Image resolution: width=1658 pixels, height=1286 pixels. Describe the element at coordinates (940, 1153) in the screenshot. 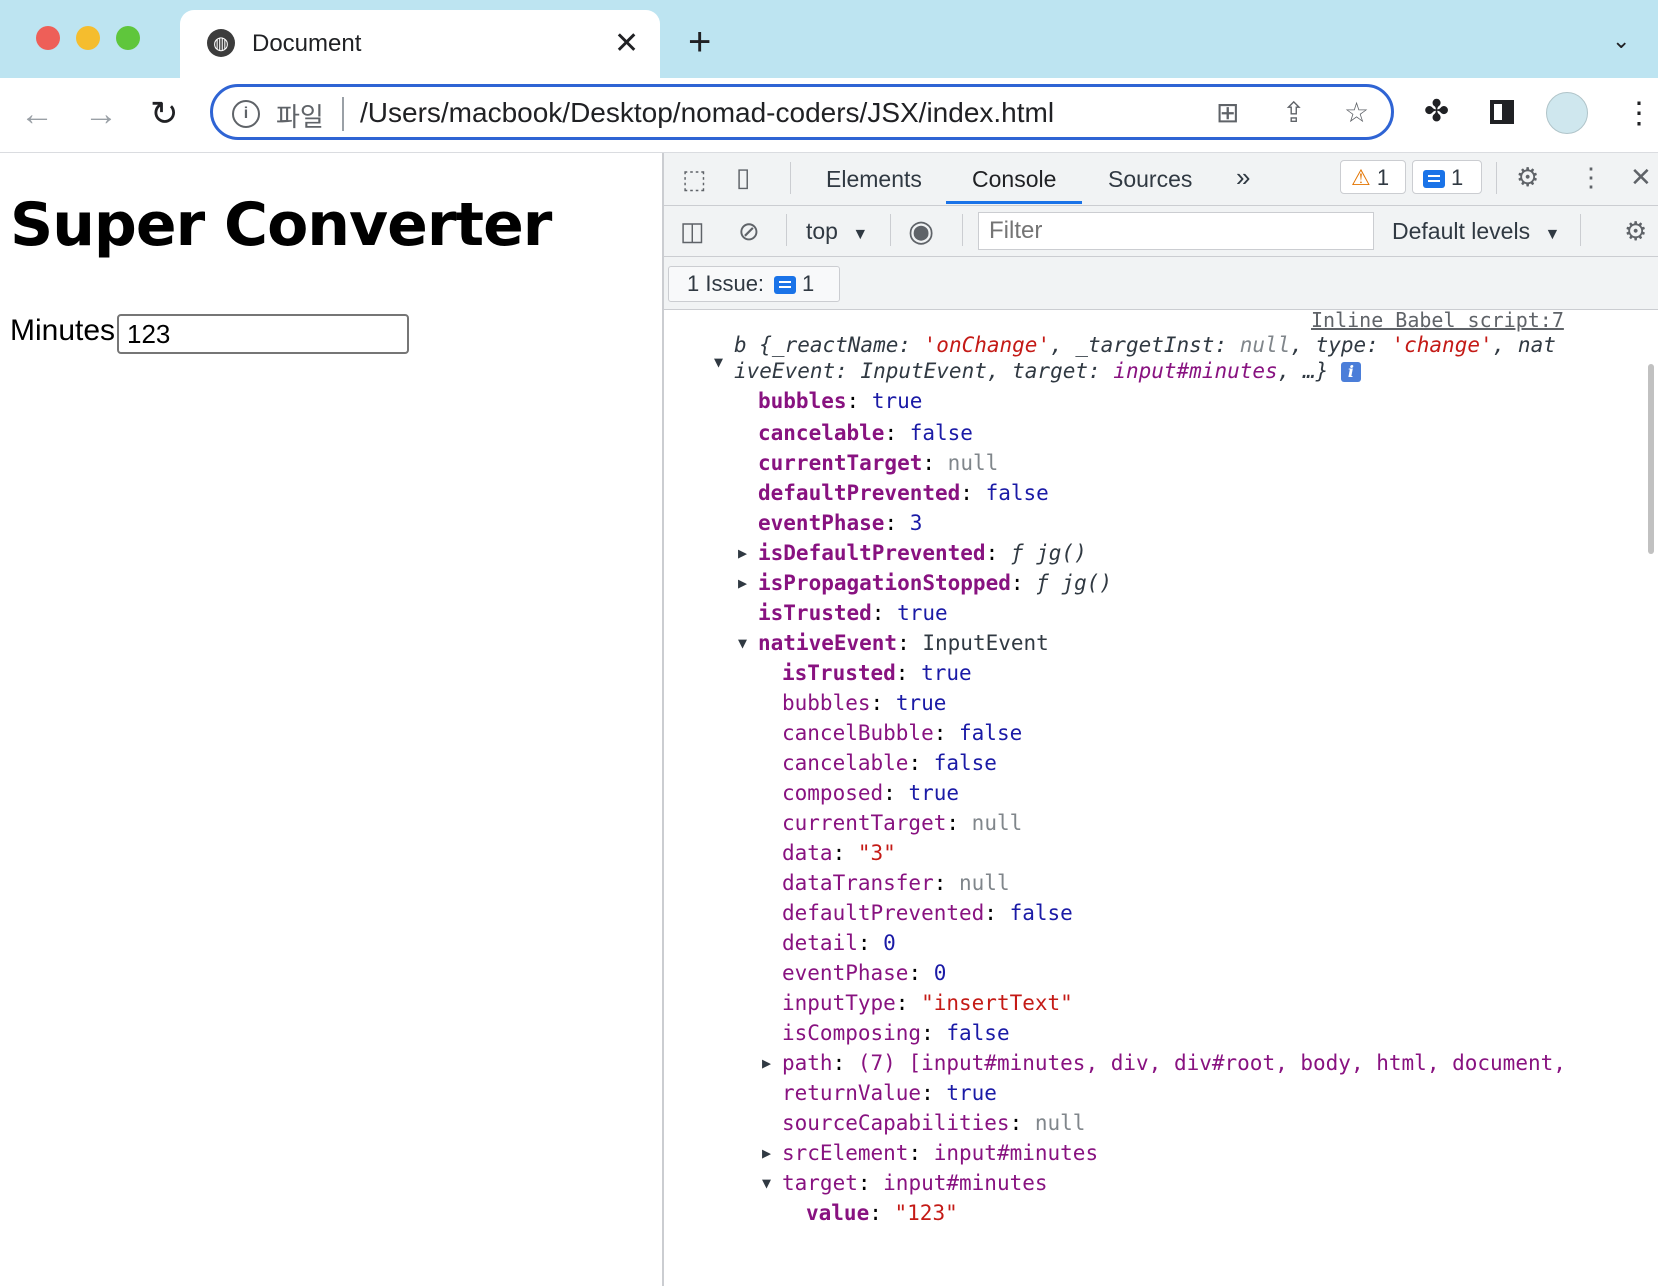

I see `prop-row: srcElement: input#minutes` at that location.